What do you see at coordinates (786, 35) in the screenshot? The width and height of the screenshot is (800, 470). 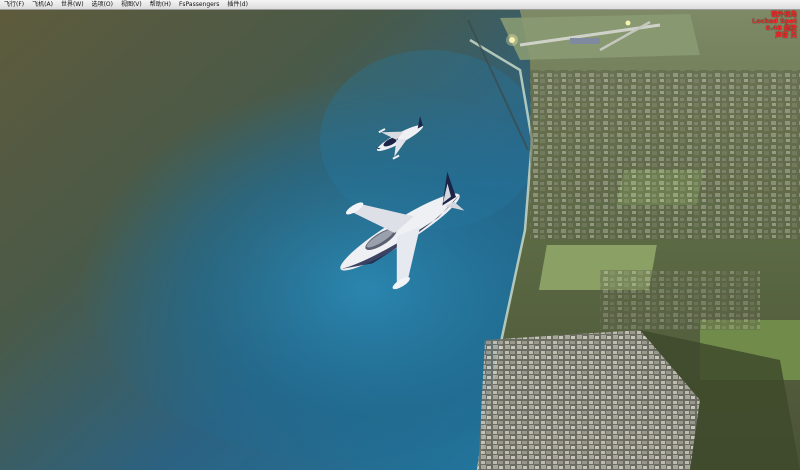 I see `sound-label: 声音 关` at bounding box center [786, 35].